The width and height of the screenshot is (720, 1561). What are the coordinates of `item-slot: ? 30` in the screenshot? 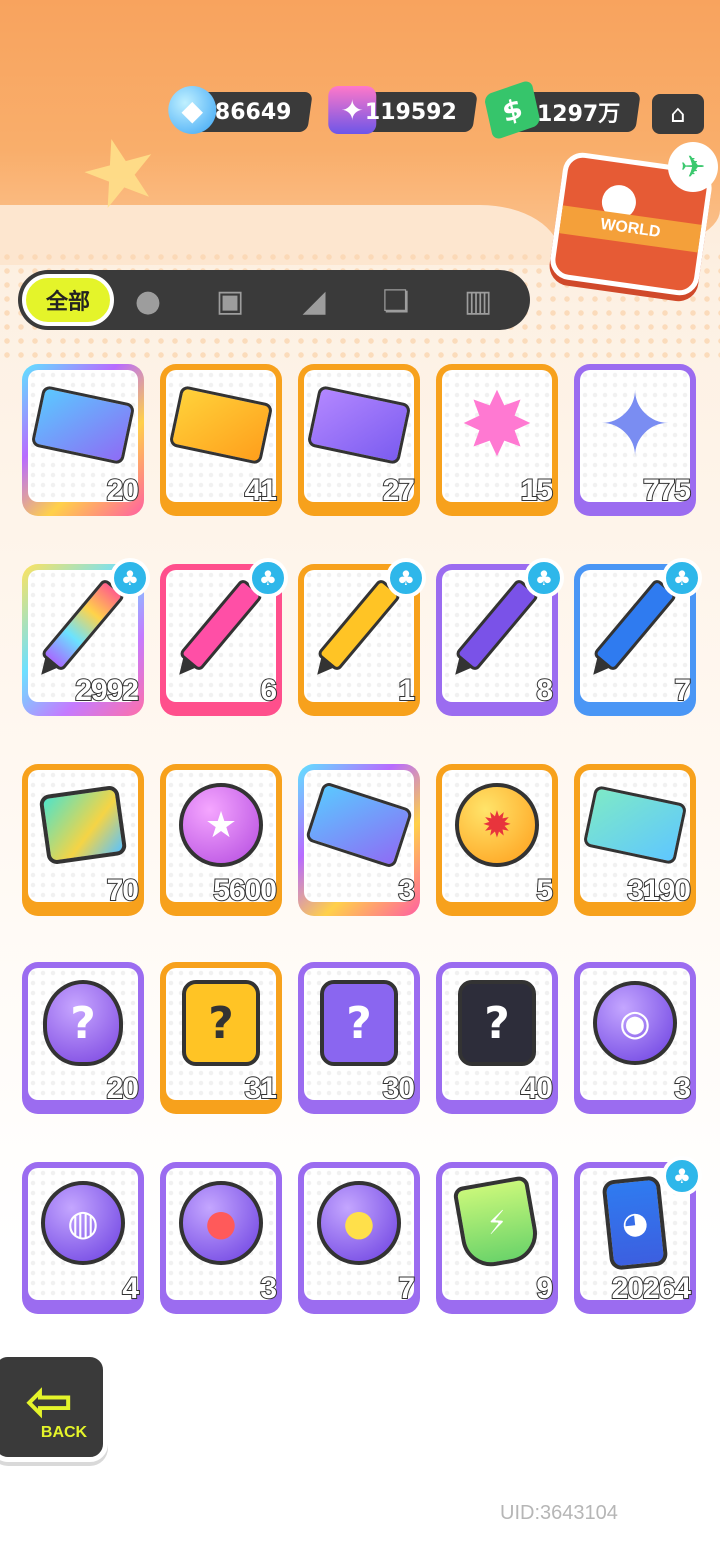 It's located at (359, 1038).